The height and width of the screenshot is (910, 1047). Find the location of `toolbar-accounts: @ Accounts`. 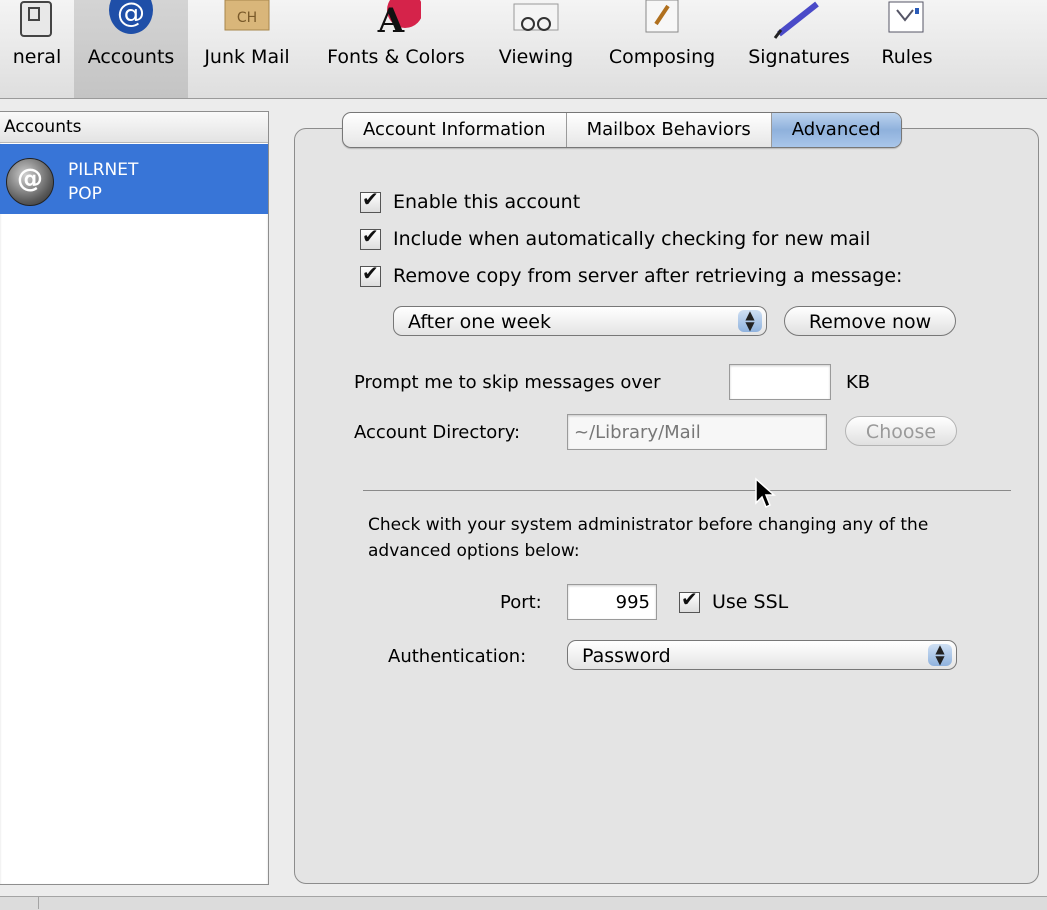

toolbar-accounts: @ Accounts is located at coordinates (131, 49).